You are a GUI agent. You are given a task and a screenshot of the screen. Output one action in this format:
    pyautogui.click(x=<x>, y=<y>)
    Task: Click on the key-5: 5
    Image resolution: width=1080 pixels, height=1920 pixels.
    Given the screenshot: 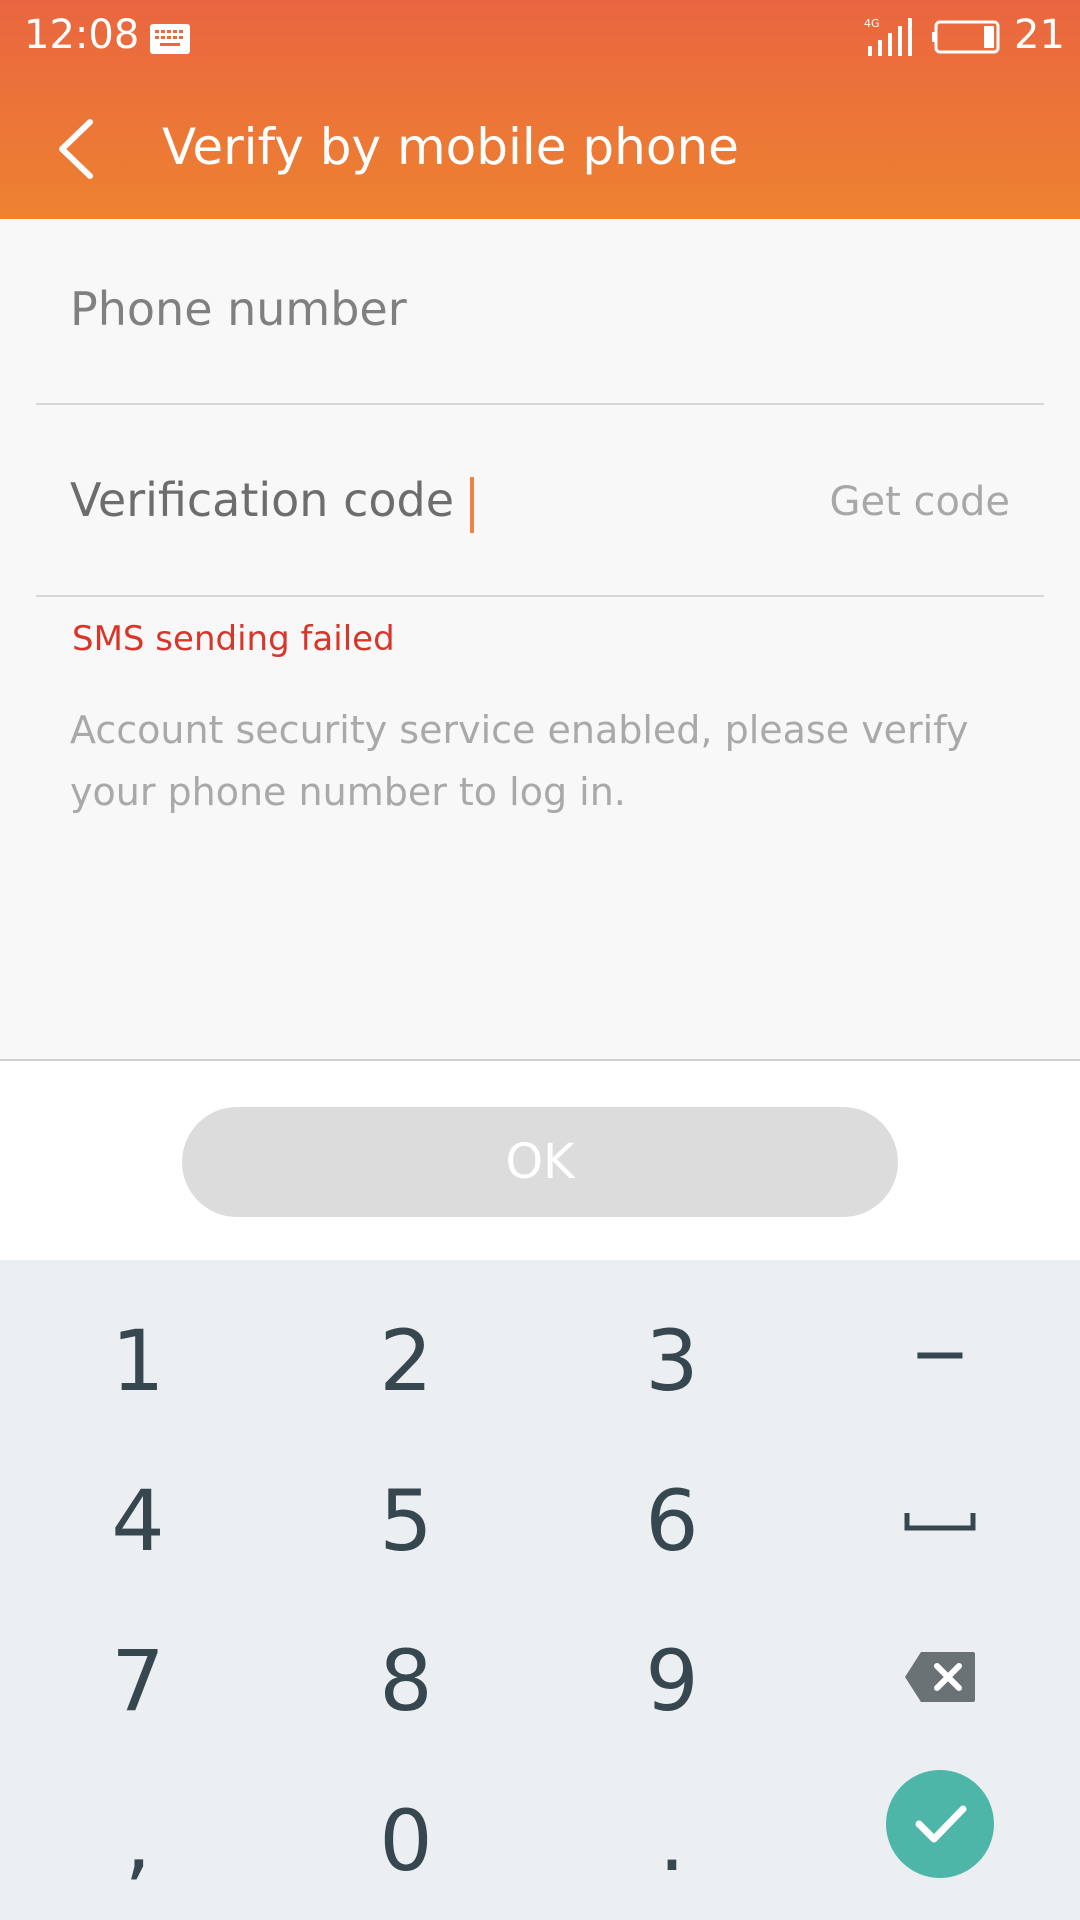 What is the action you would take?
    pyautogui.click(x=406, y=1521)
    